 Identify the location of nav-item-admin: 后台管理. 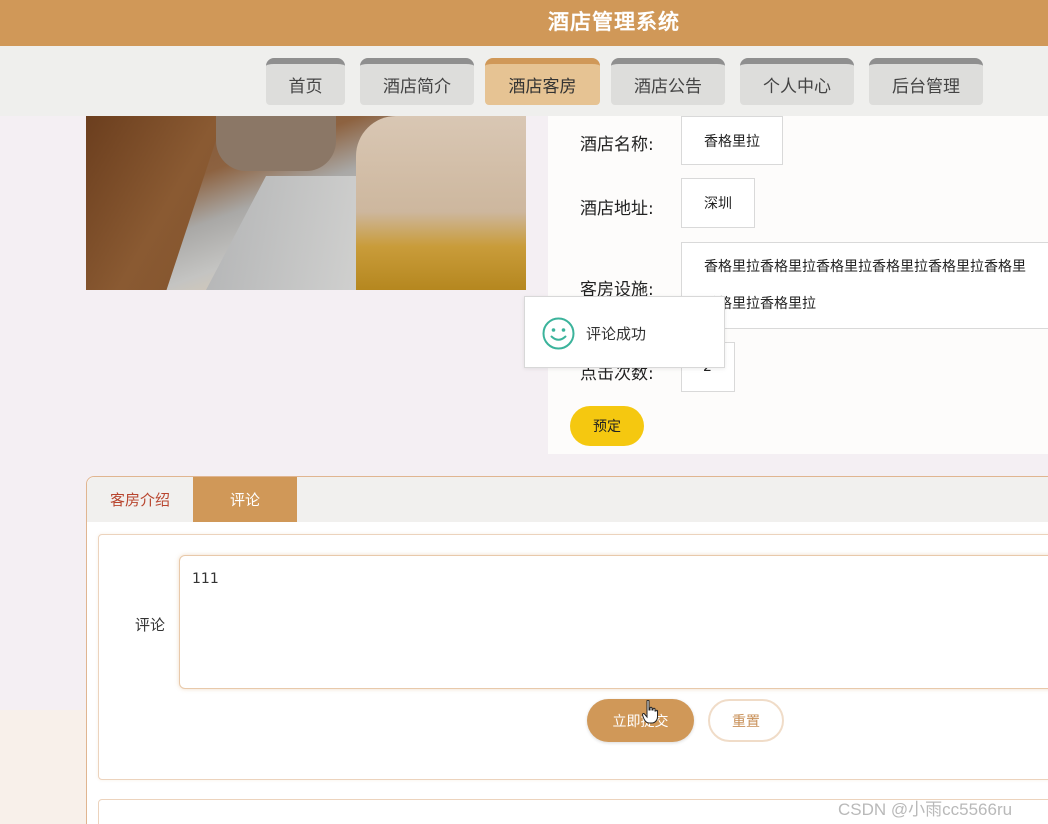
(926, 81).